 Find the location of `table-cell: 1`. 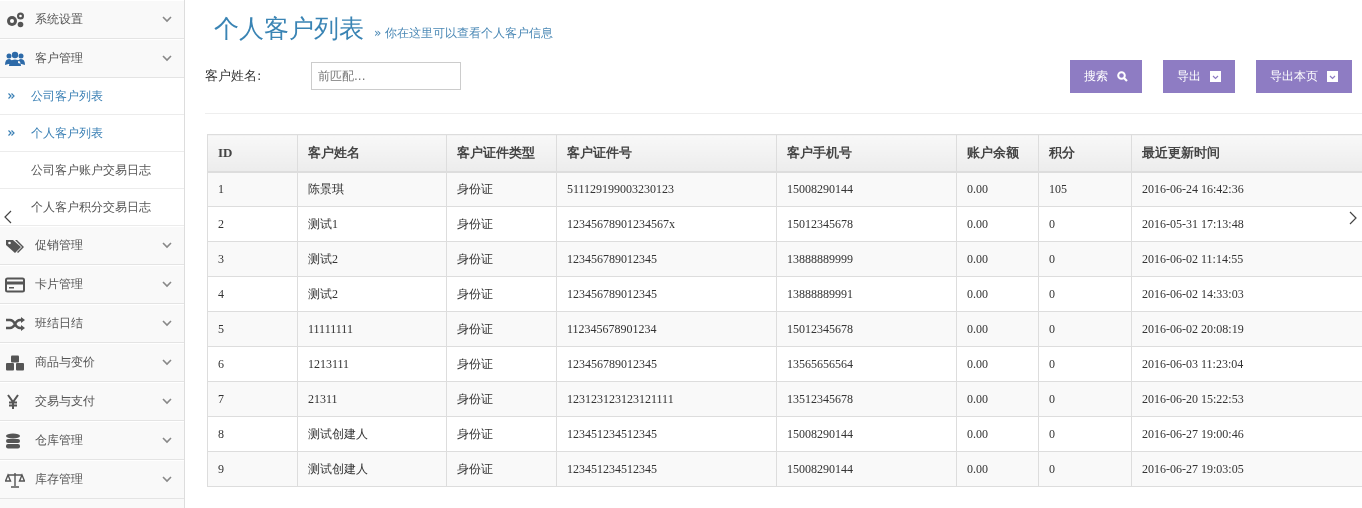

table-cell: 1 is located at coordinates (252, 189).